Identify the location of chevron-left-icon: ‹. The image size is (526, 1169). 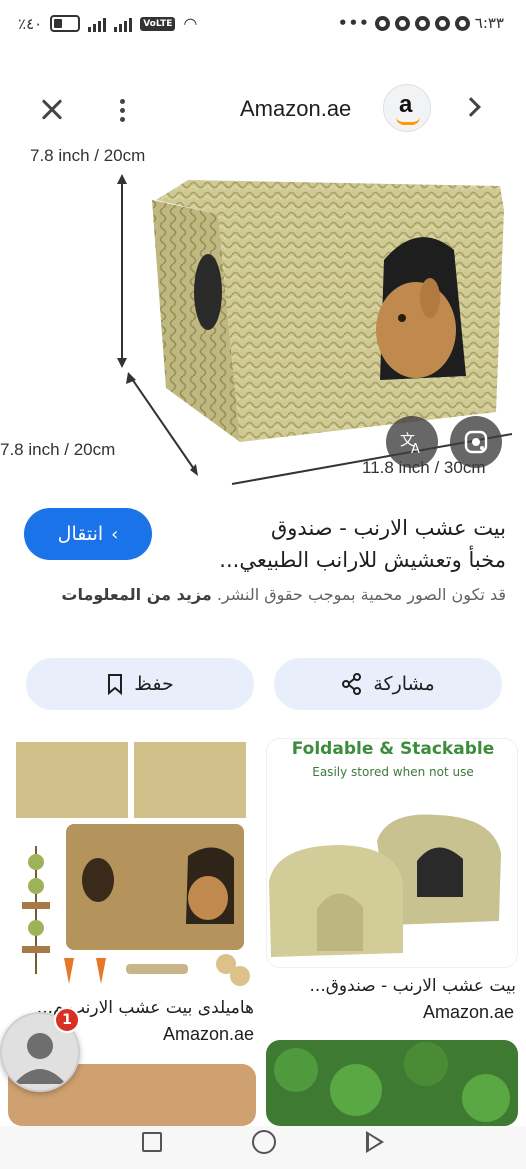
(115, 534).